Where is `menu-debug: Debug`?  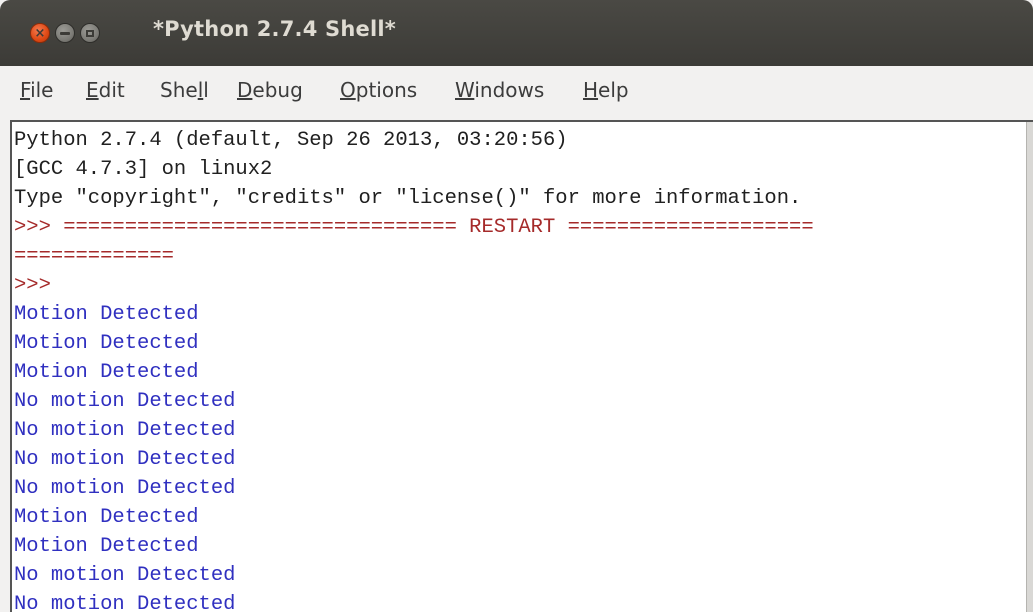
menu-debug: Debug is located at coordinates (270, 90).